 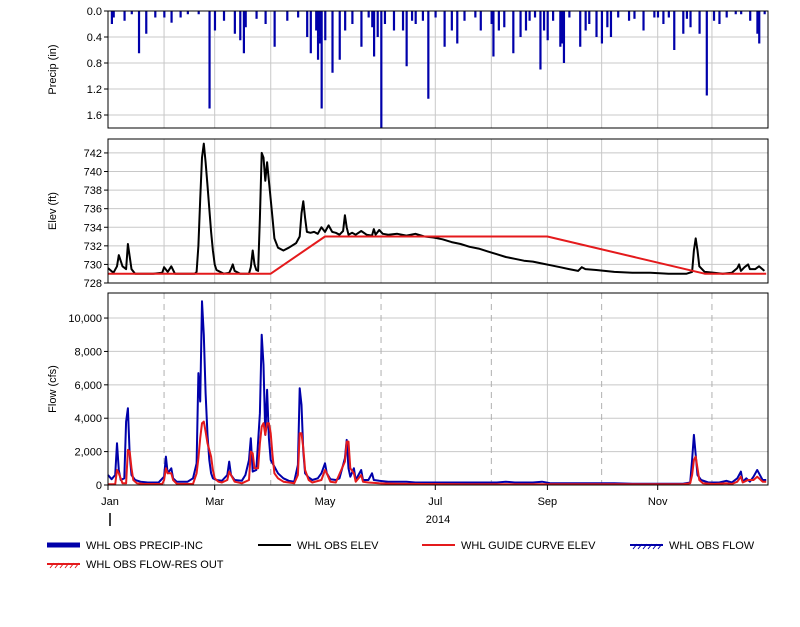 What do you see at coordinates (155, 565) in the screenshot?
I see `legend-label: WHL OBS FLOW-RES OUT` at bounding box center [155, 565].